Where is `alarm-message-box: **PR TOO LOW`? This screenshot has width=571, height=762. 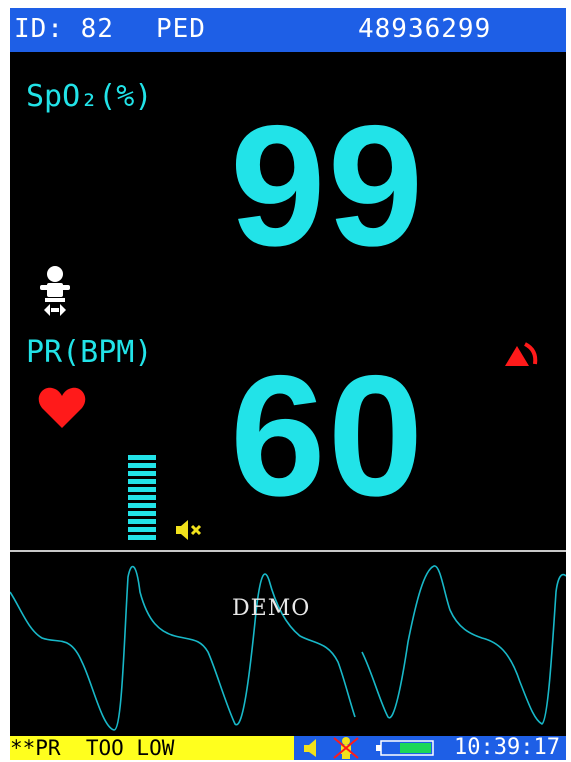
alarm-message-box: **PR TOO LOW is located at coordinates (152, 748).